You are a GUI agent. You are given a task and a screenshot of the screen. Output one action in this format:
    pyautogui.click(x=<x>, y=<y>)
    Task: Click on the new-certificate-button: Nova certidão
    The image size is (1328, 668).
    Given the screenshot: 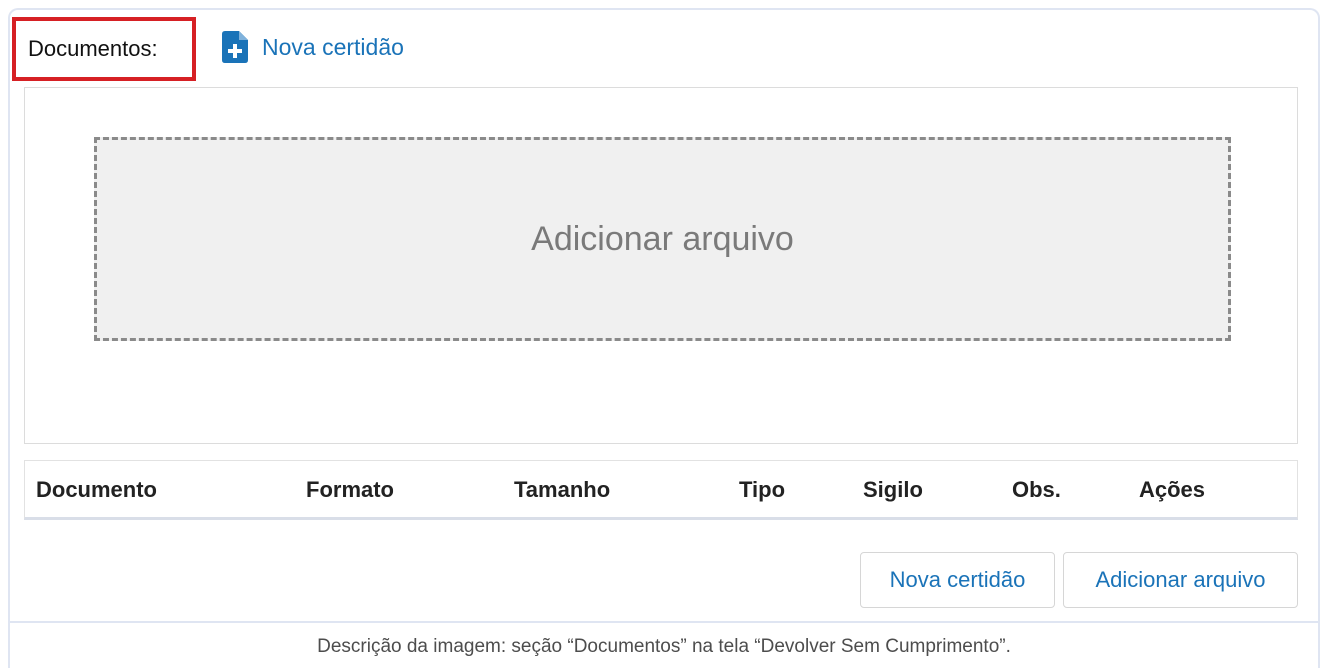 What is the action you would take?
    pyautogui.click(x=957, y=580)
    